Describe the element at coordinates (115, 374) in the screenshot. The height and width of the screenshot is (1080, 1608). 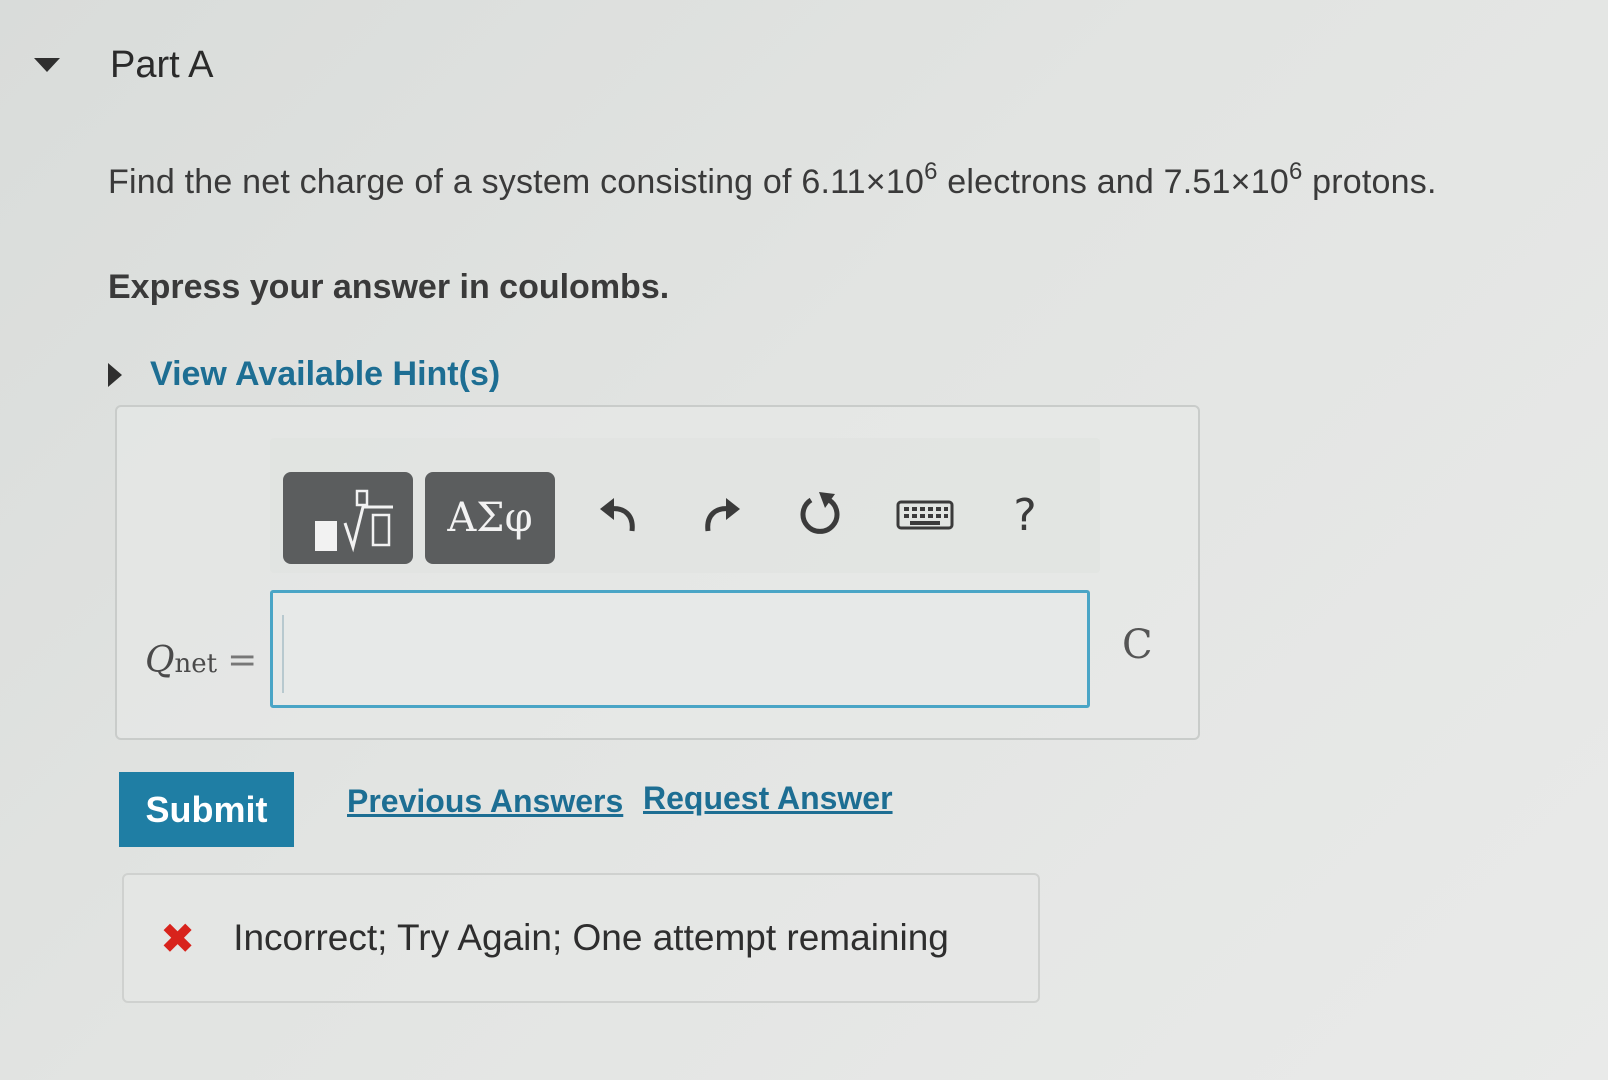
I see `expand-caret-icon` at that location.